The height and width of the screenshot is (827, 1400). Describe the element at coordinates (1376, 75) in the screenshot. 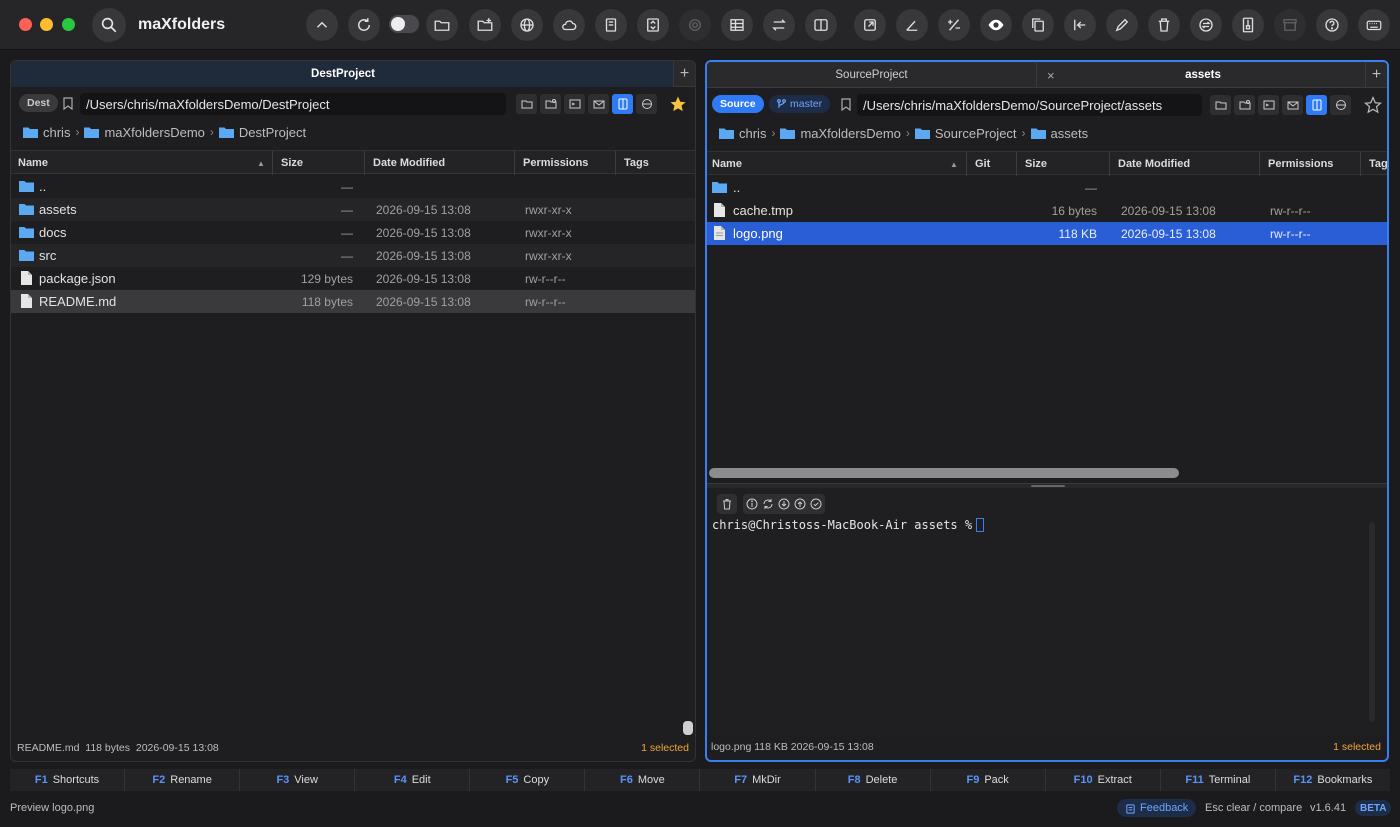

I see `new-tab-button: +` at that location.